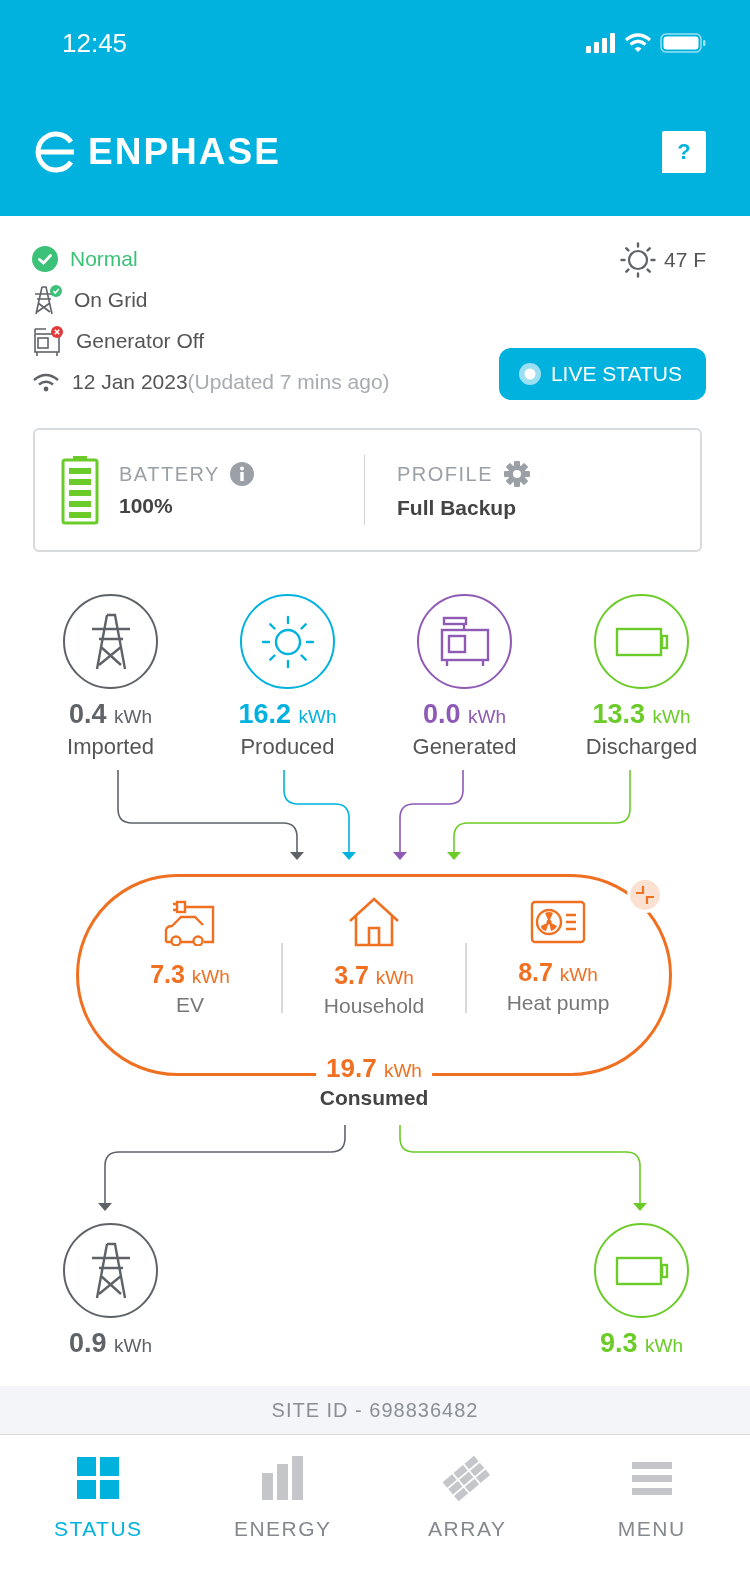 This screenshot has height=1594, width=750. What do you see at coordinates (602, 374) in the screenshot?
I see `live-status-button: LIVE STATUS` at bounding box center [602, 374].